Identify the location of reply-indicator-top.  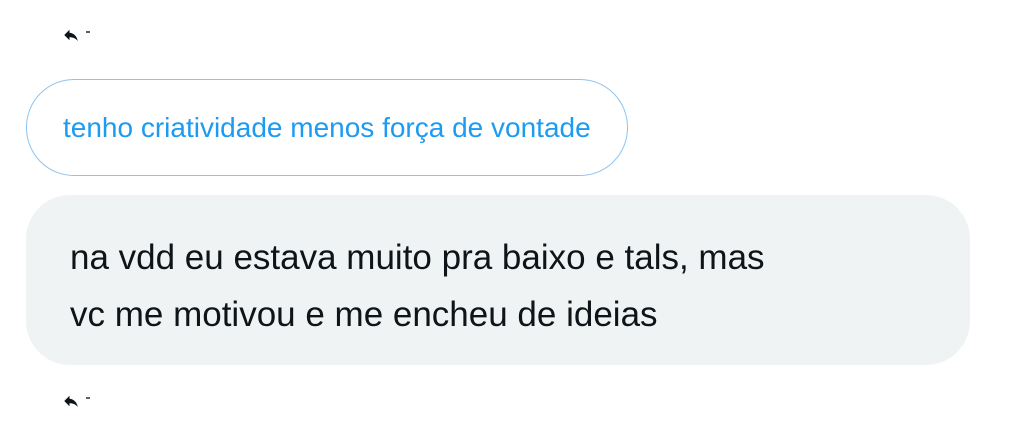
(76, 35).